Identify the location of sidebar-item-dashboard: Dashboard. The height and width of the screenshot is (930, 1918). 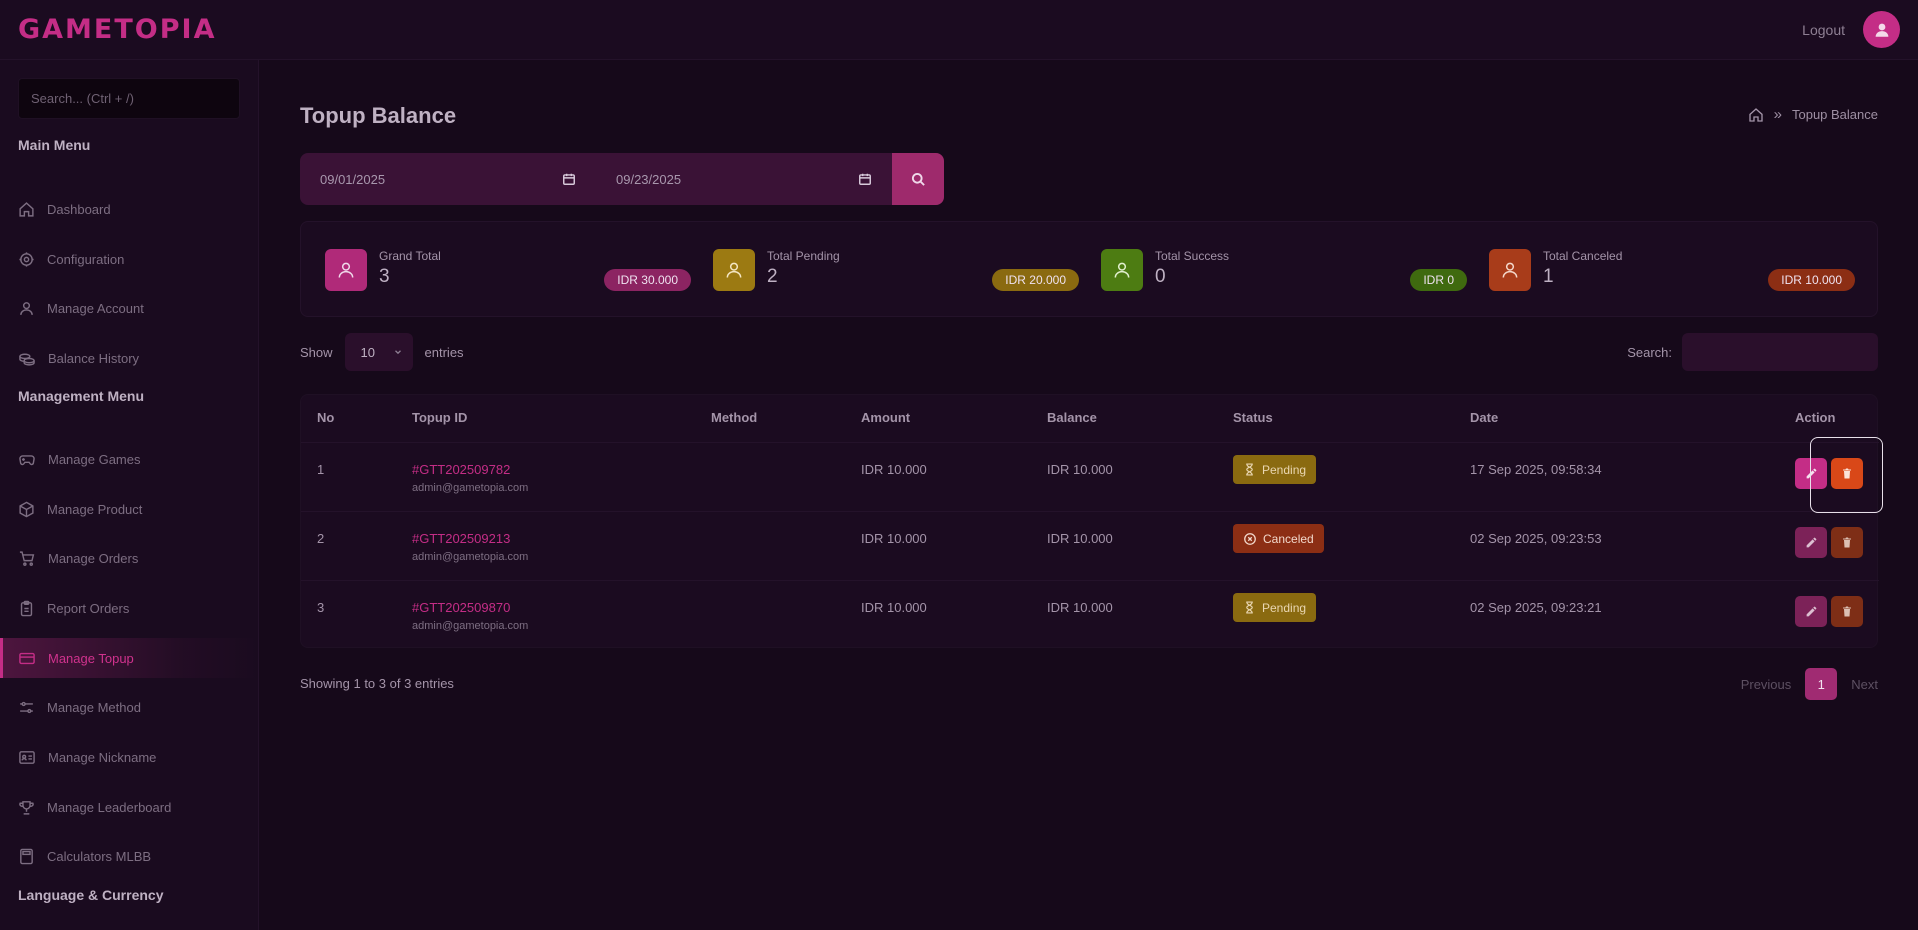
(129, 209).